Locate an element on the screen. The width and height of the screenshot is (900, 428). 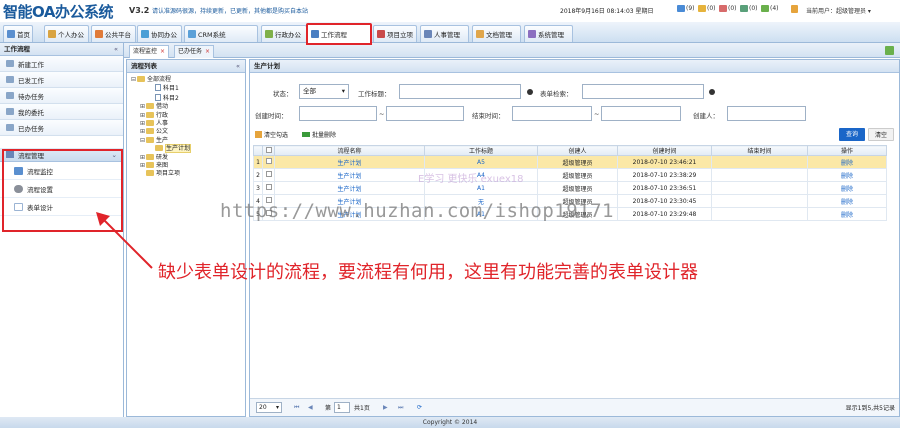
col-flow-name: 流程名称 is located at coordinates (349, 150).